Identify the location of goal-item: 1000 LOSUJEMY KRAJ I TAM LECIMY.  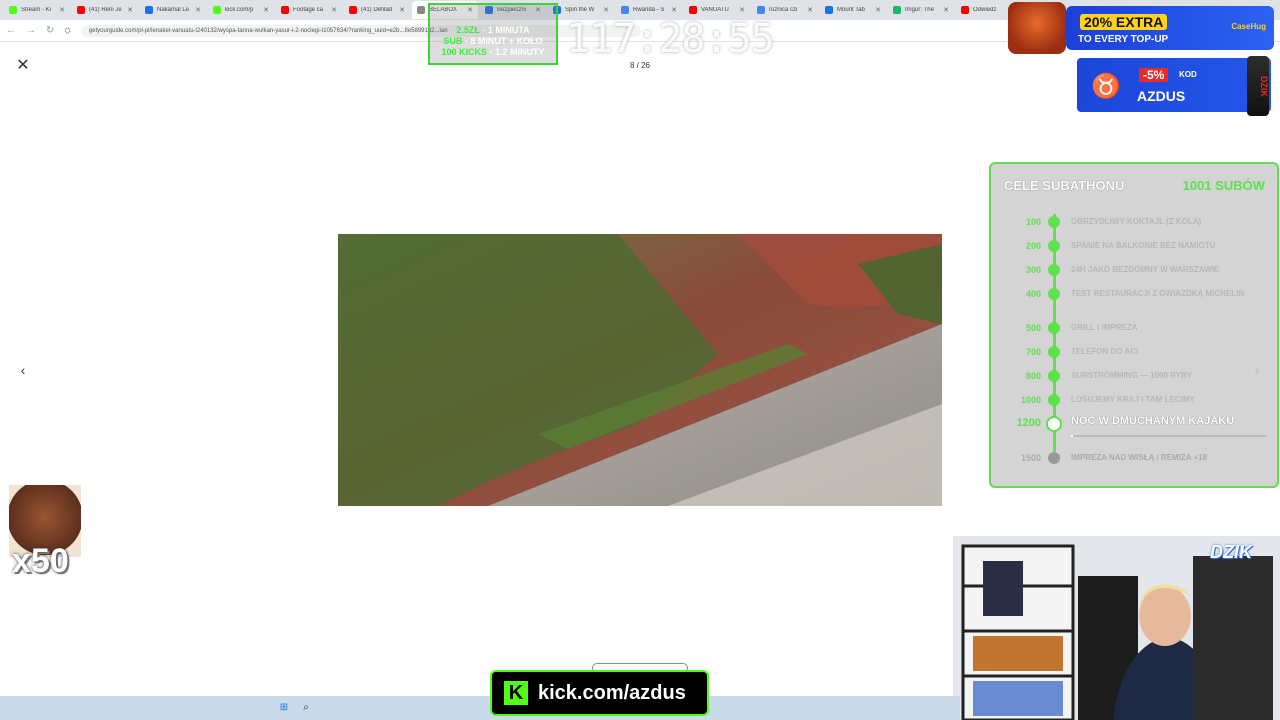
(1134, 400).